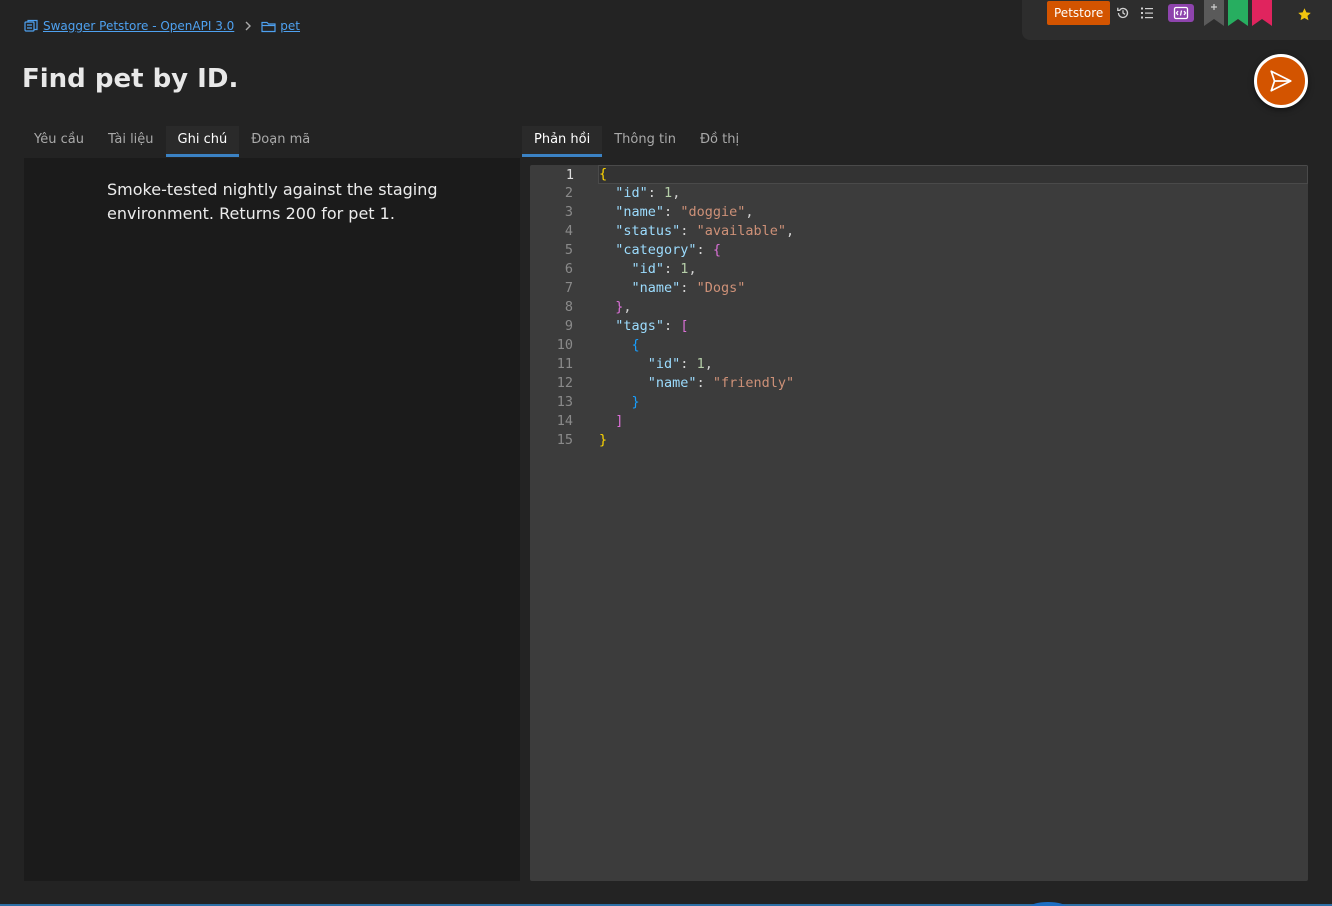 The width and height of the screenshot is (1332, 906). What do you see at coordinates (568, 250) in the screenshot?
I see `line-number: 5` at bounding box center [568, 250].